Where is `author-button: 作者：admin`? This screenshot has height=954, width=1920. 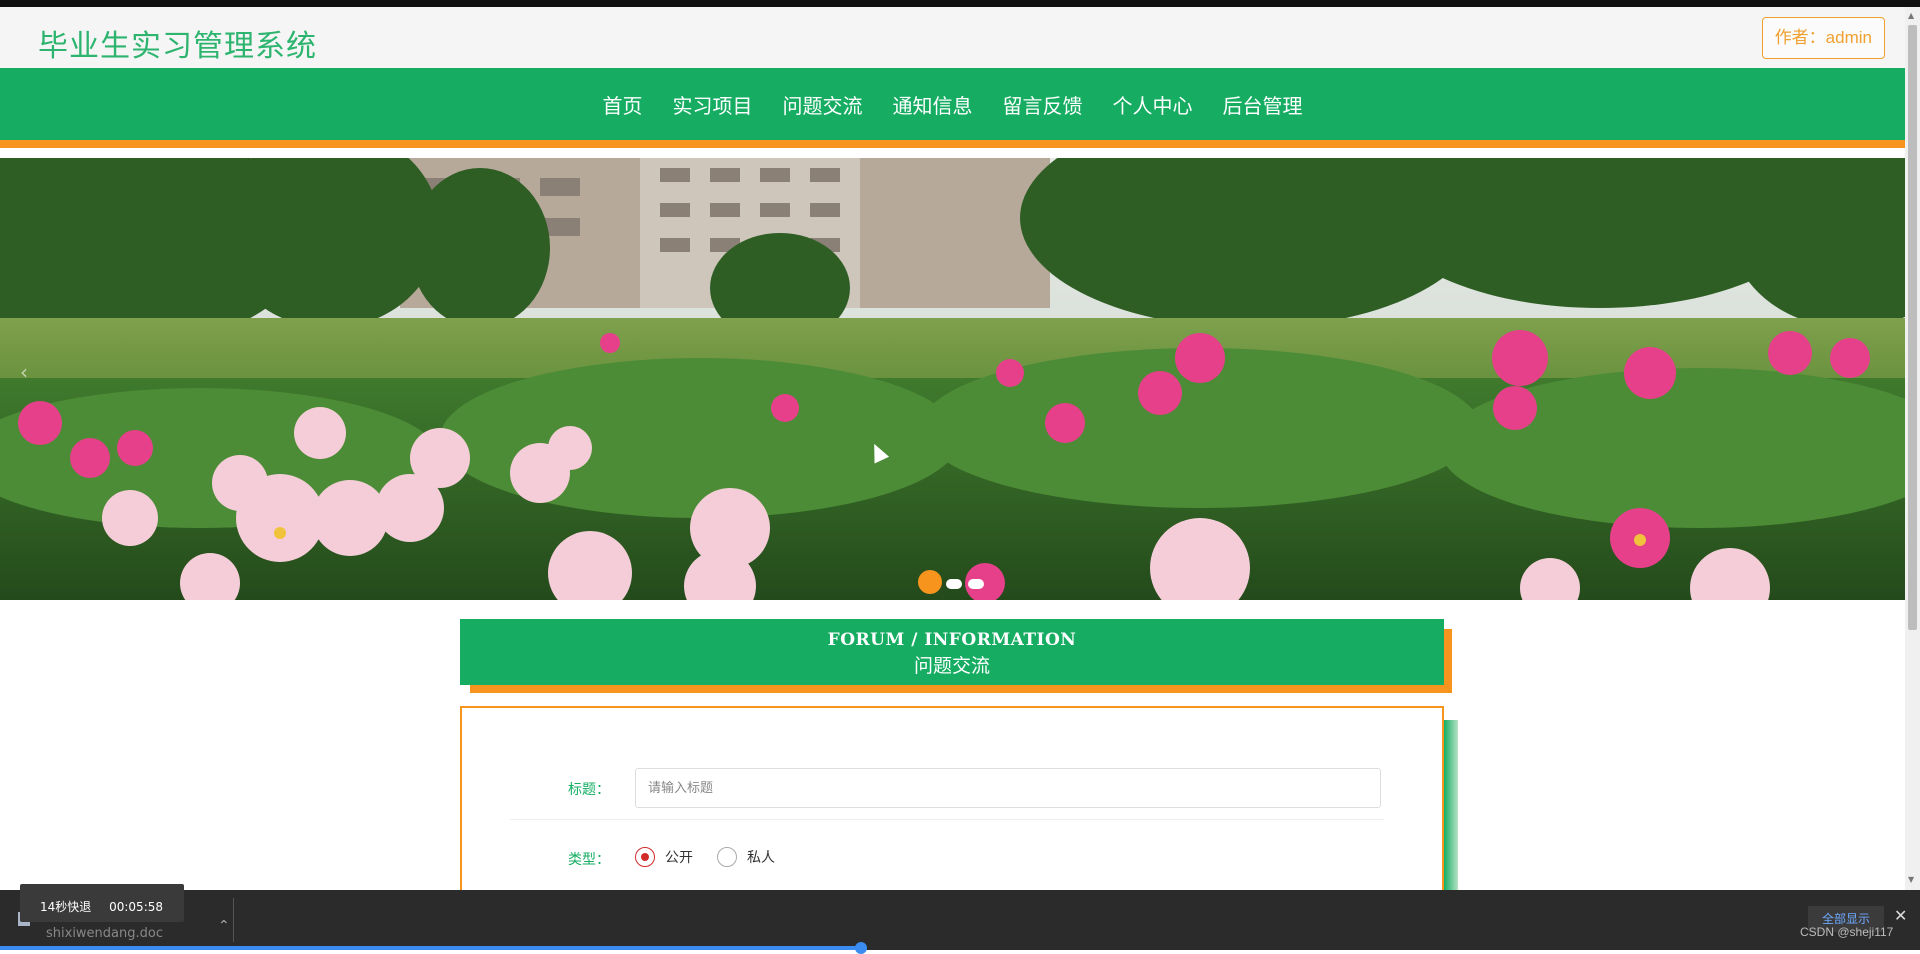
author-button: 作者：admin is located at coordinates (1823, 38).